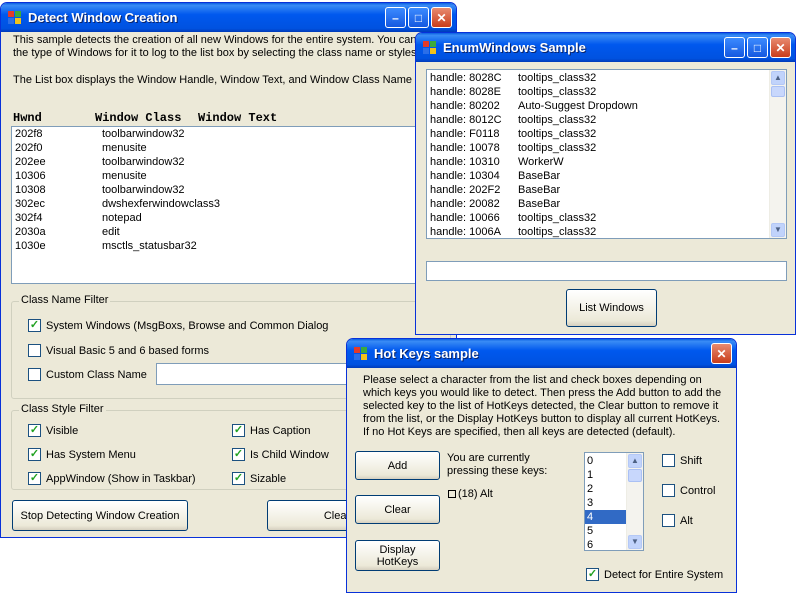  I want to click on table-row: 10308 toolbarwindow32, so click(231, 190).